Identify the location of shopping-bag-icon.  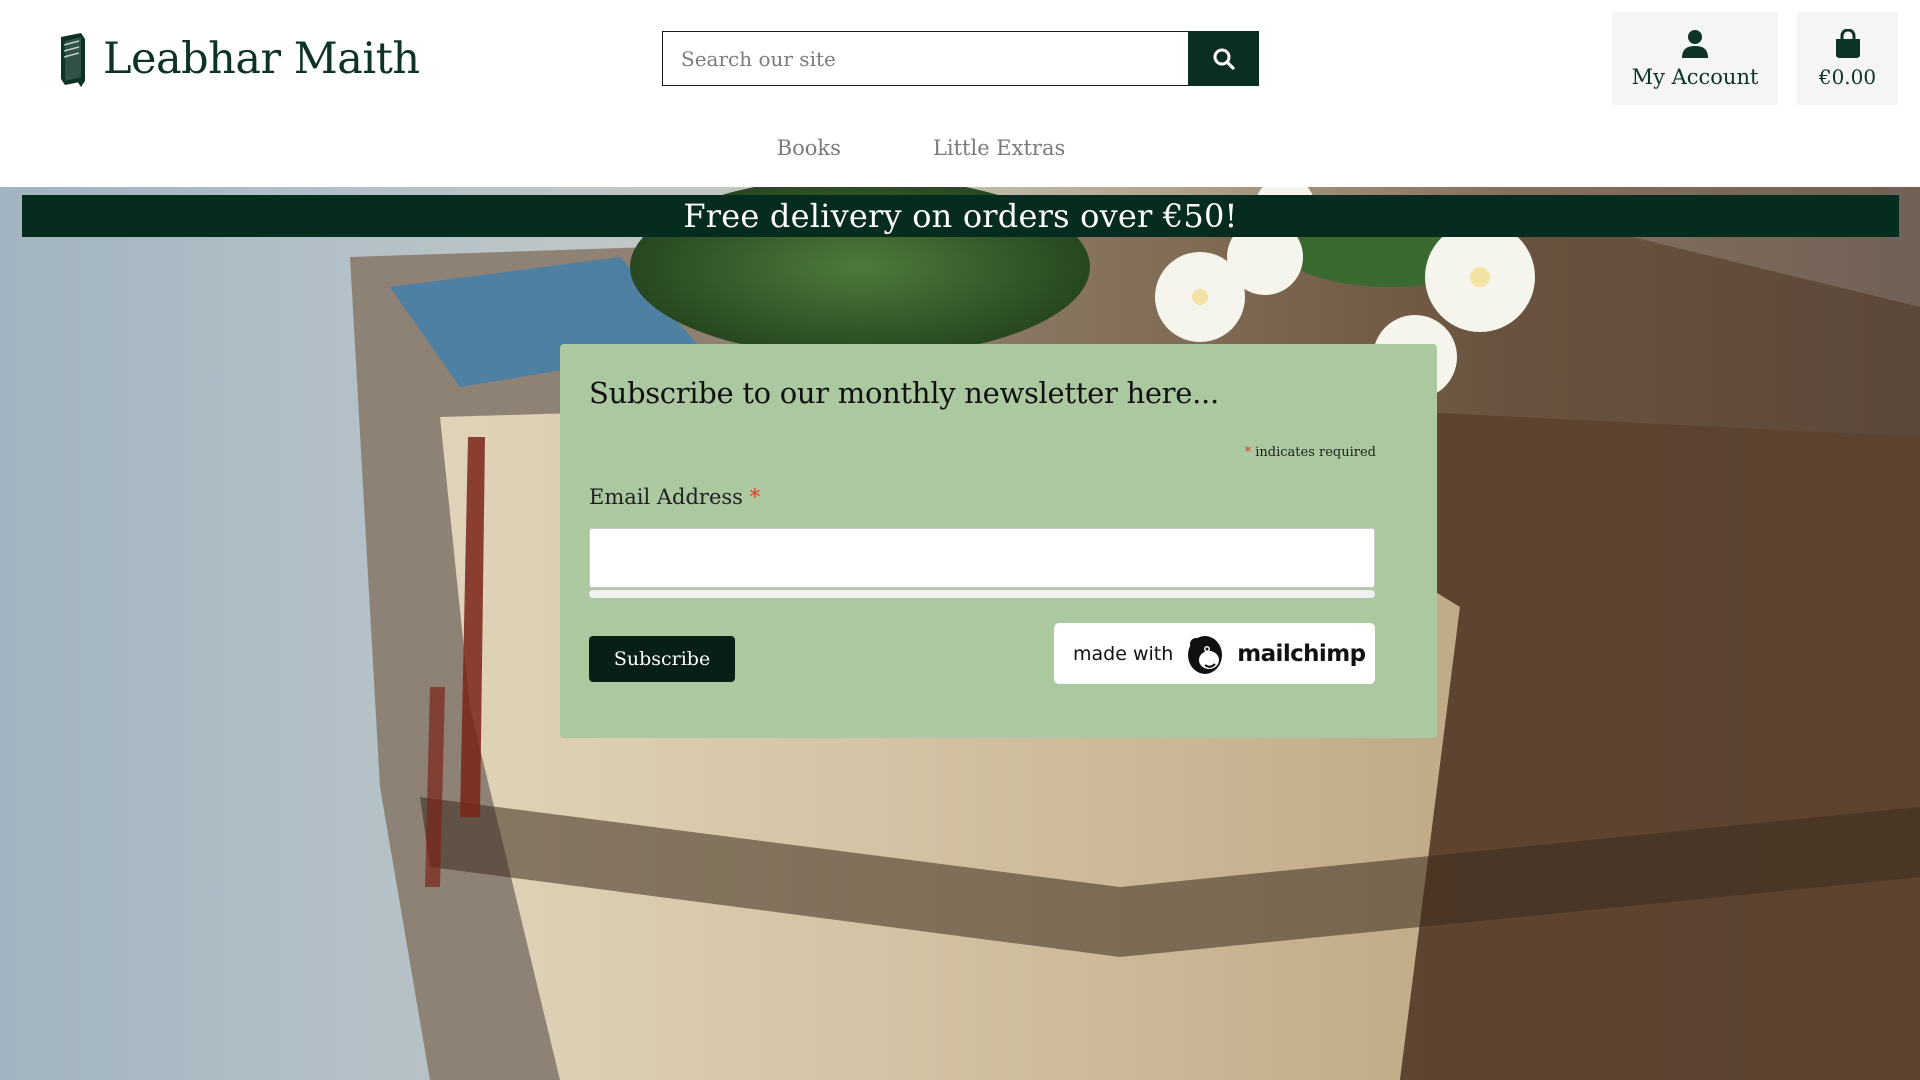
(1847, 43).